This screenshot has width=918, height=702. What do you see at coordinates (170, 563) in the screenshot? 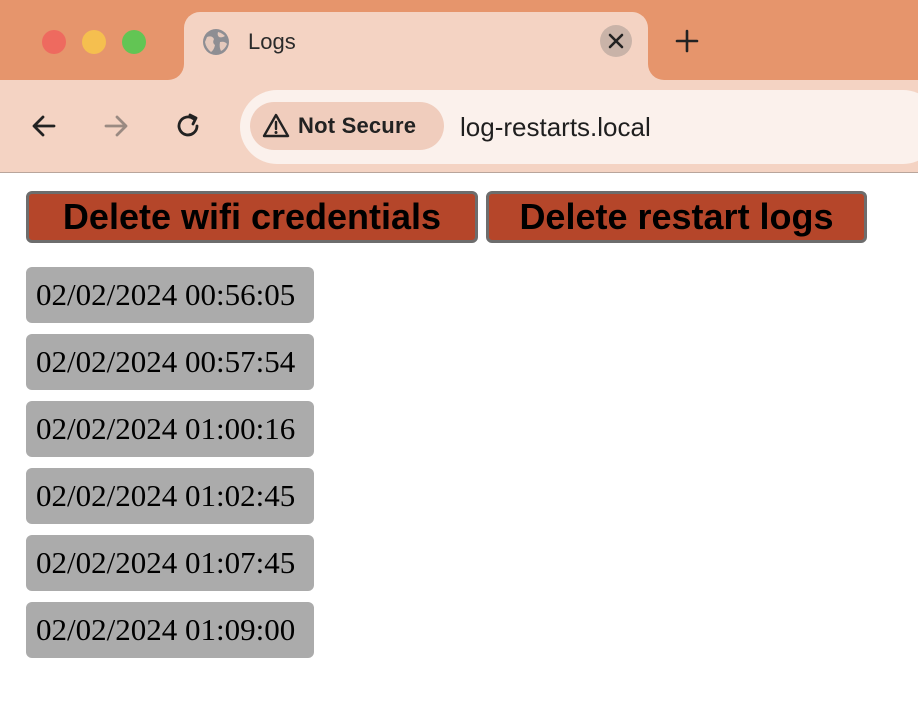
I see `log-entry: 02/02/2024 01:07:45` at bounding box center [170, 563].